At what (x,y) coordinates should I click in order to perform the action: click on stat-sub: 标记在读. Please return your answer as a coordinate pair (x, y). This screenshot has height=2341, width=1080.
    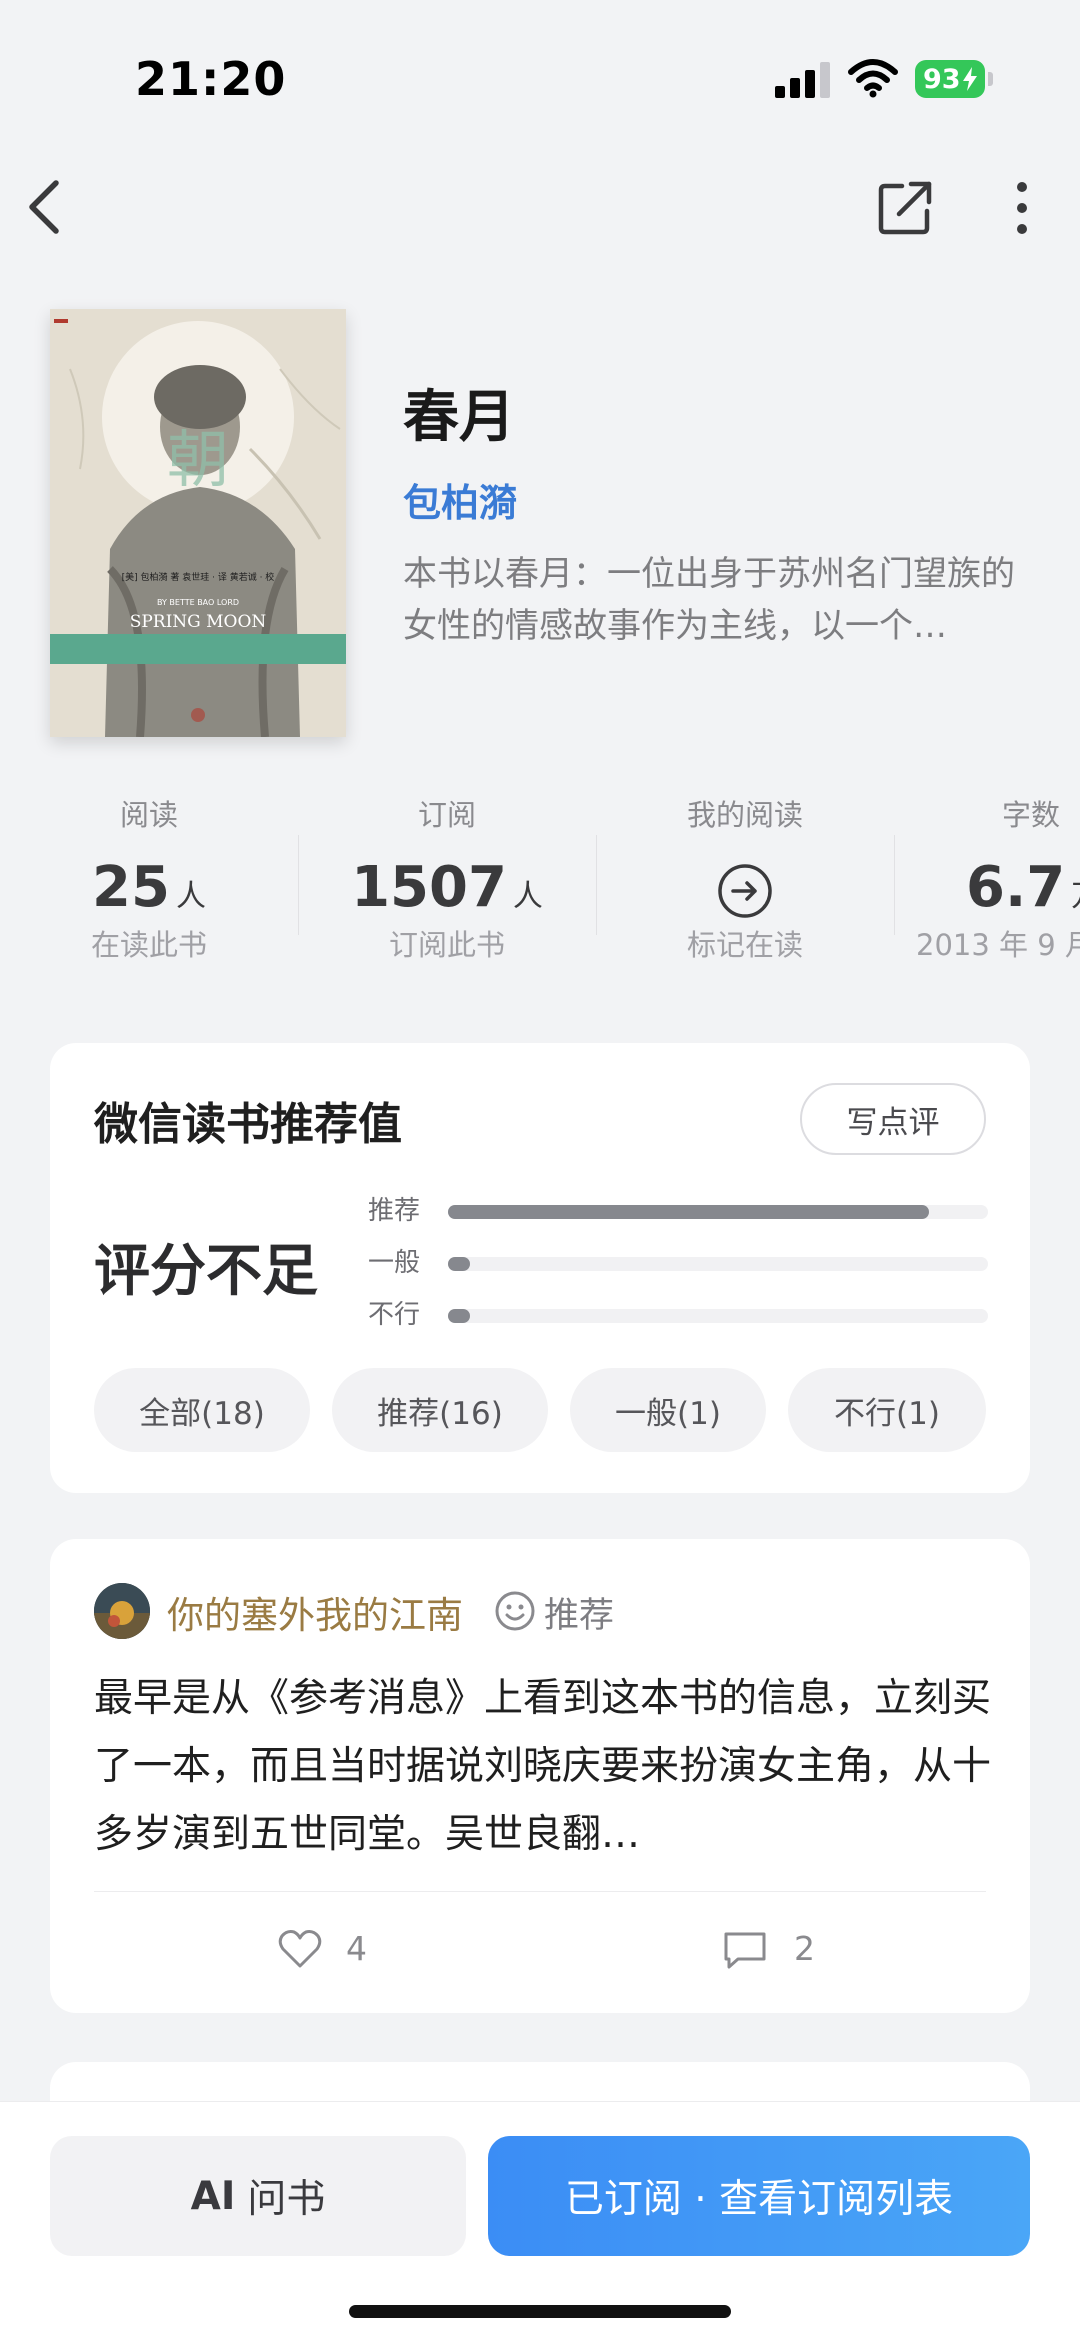
    Looking at the image, I should click on (744, 945).